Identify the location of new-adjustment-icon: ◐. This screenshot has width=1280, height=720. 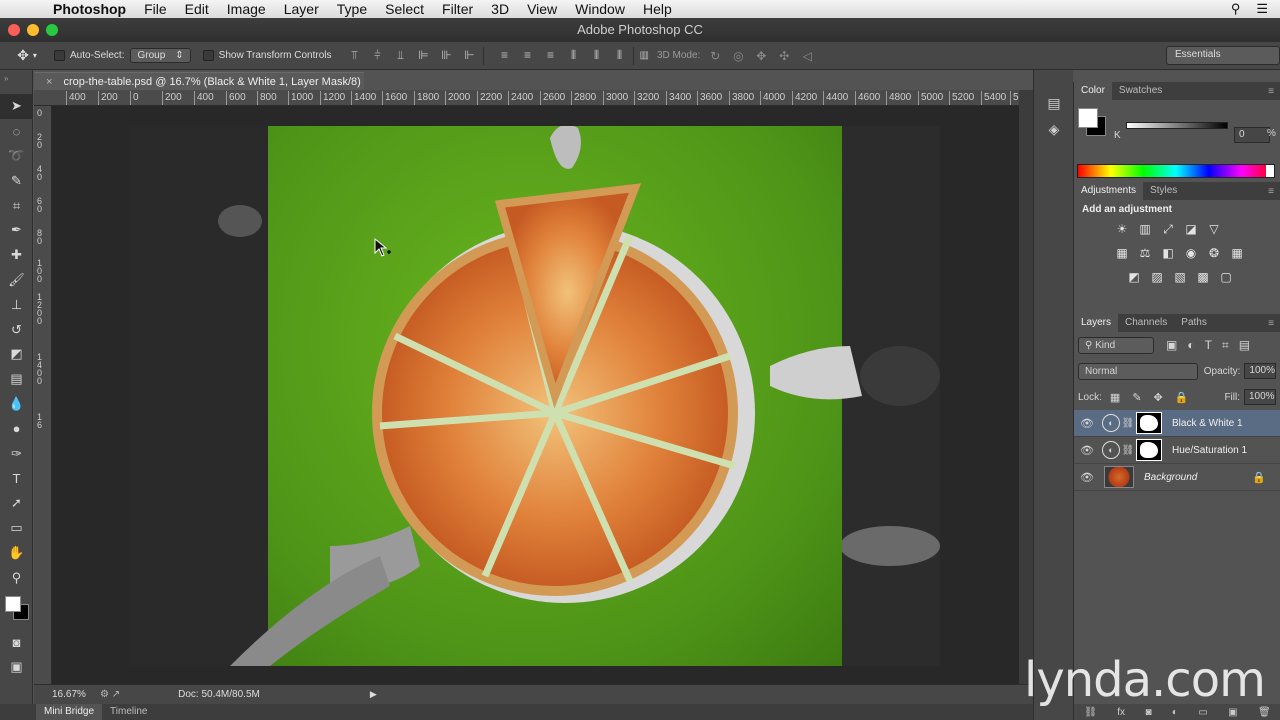
(1175, 712).